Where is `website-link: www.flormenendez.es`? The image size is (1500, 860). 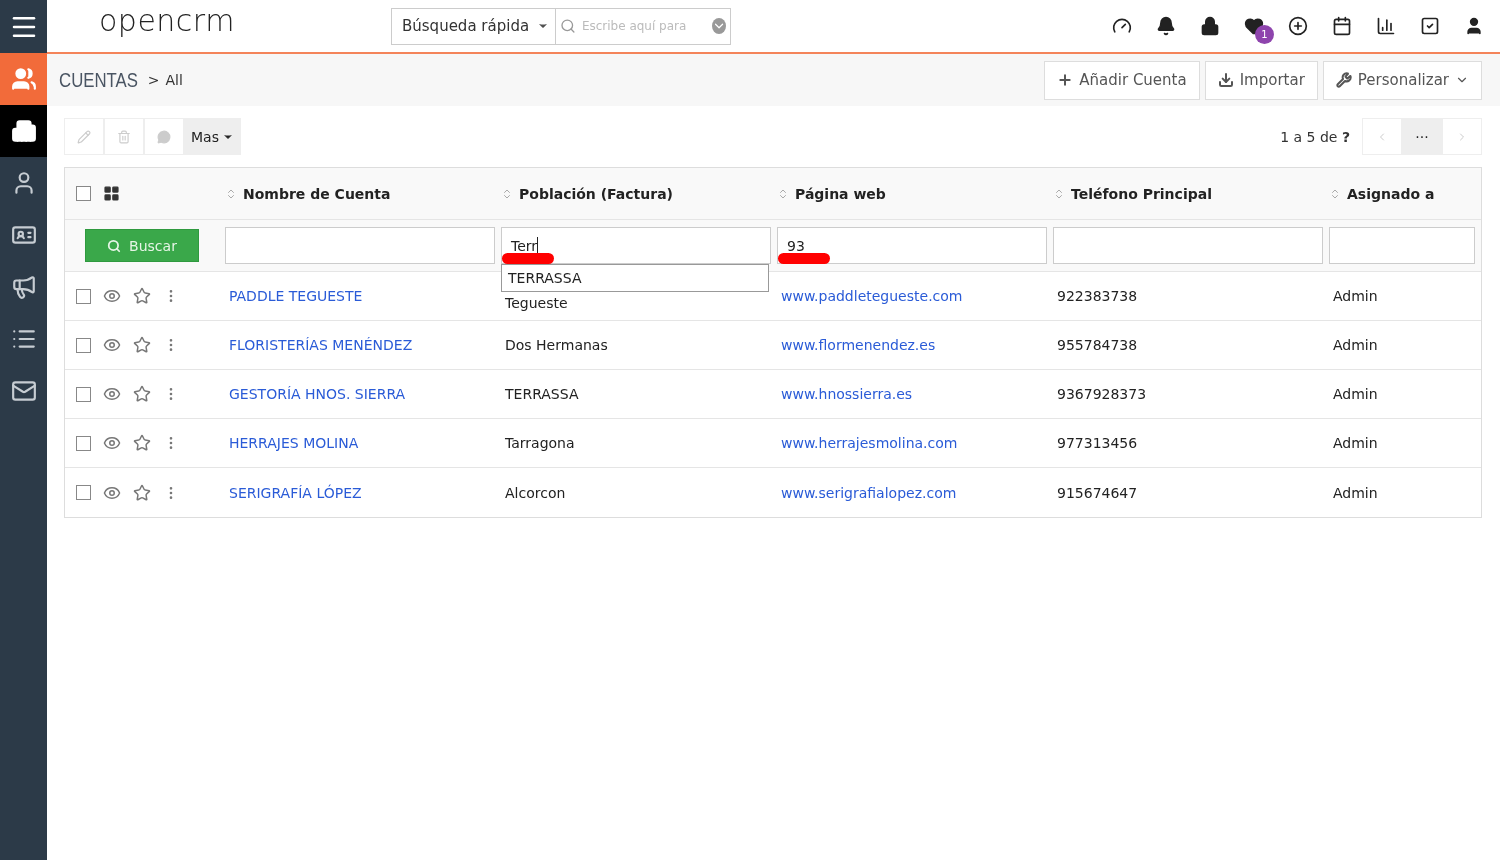 website-link: www.flormenendez.es is located at coordinates (915, 345).